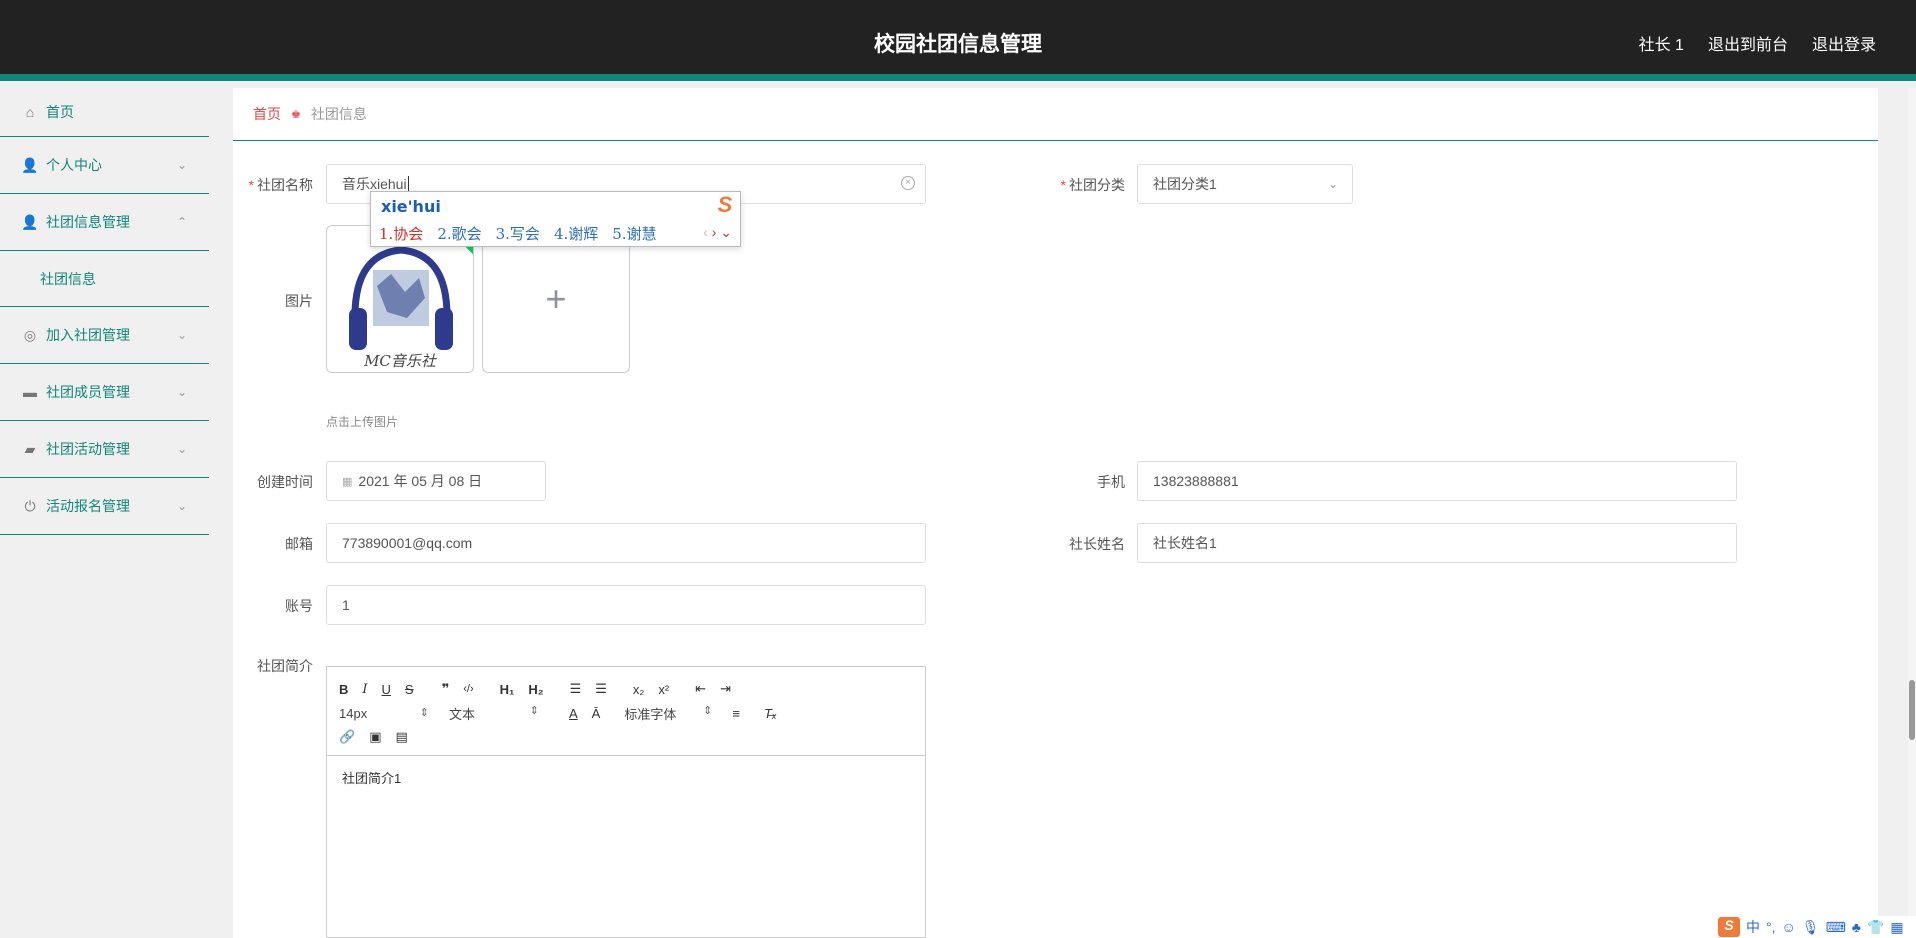  What do you see at coordinates (596, 713) in the screenshot?
I see `background-color-icon: Ā` at bounding box center [596, 713].